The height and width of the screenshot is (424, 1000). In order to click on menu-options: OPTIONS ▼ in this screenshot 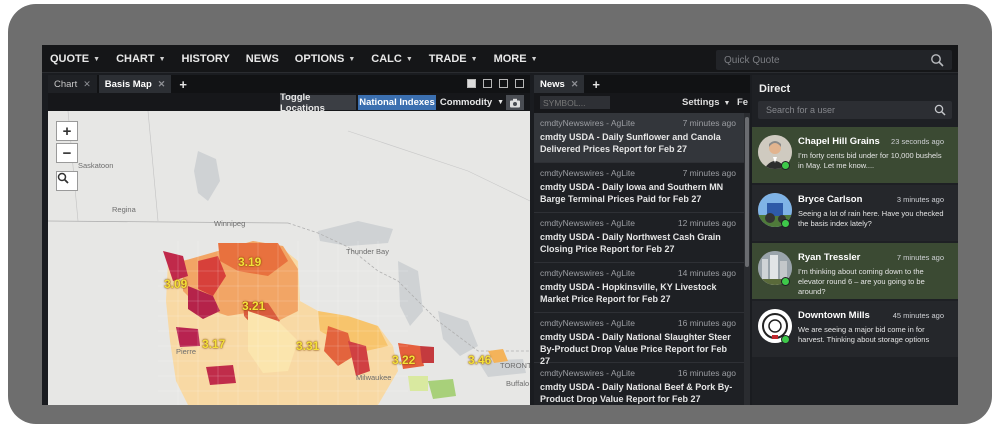, I will do `click(325, 59)`.